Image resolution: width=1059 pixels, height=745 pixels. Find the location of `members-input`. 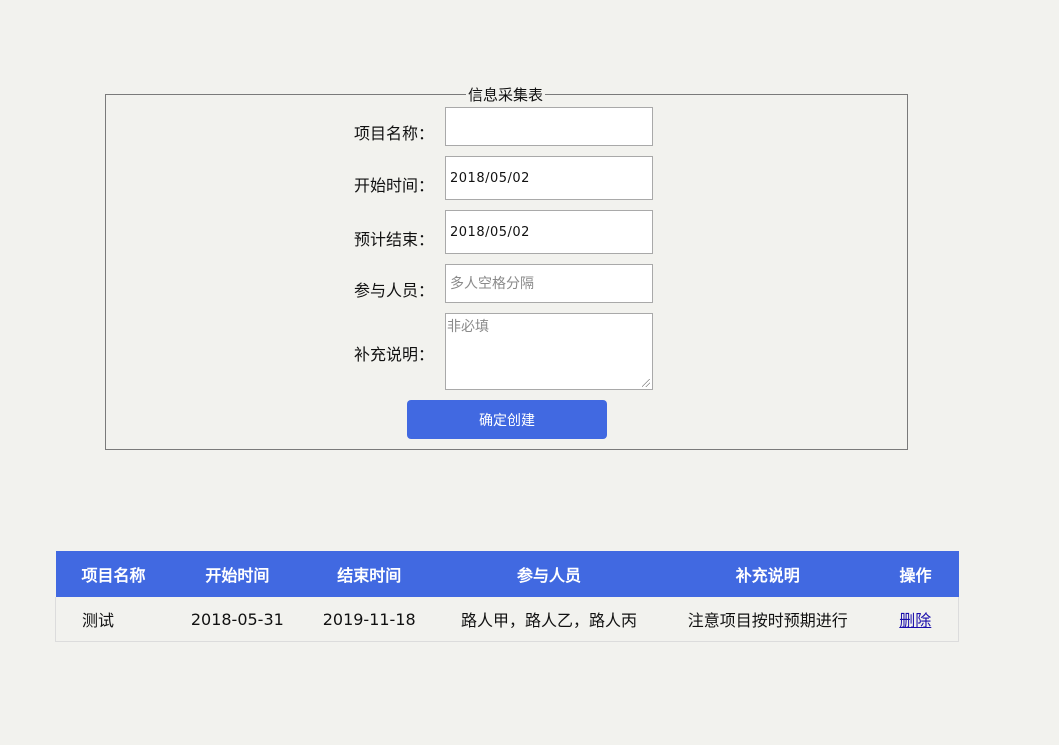

members-input is located at coordinates (549, 283).